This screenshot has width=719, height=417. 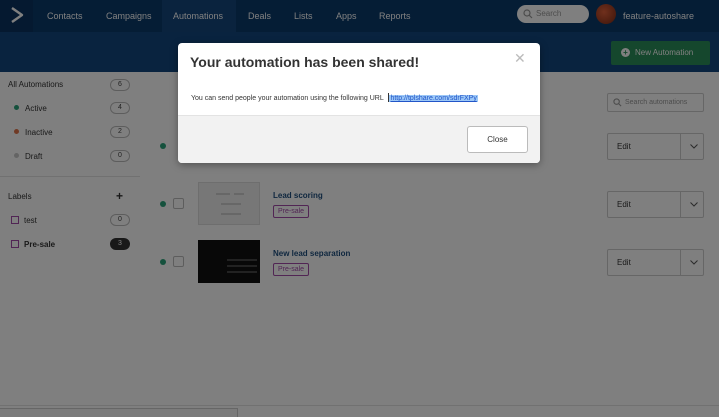 I want to click on modal-footer: Close, so click(x=359, y=139).